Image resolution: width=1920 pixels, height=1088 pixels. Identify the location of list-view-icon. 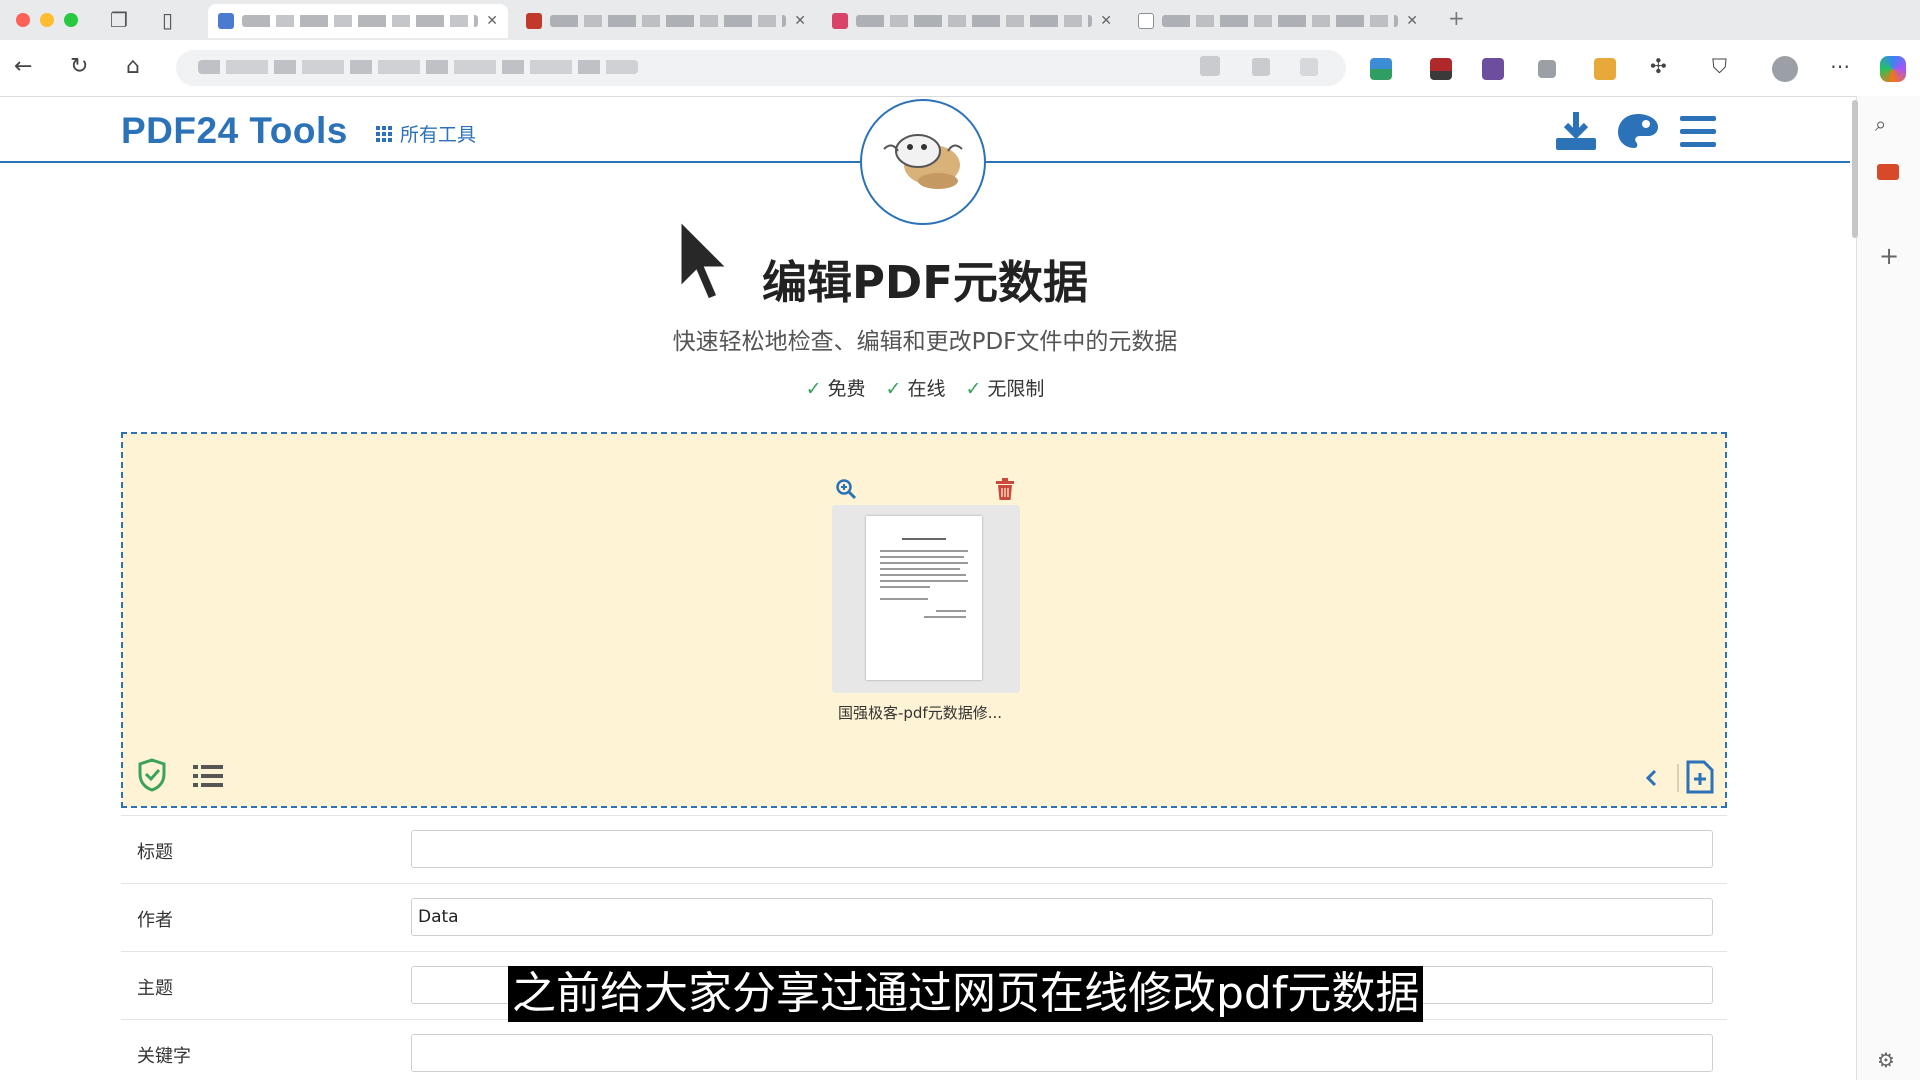
(208, 776).